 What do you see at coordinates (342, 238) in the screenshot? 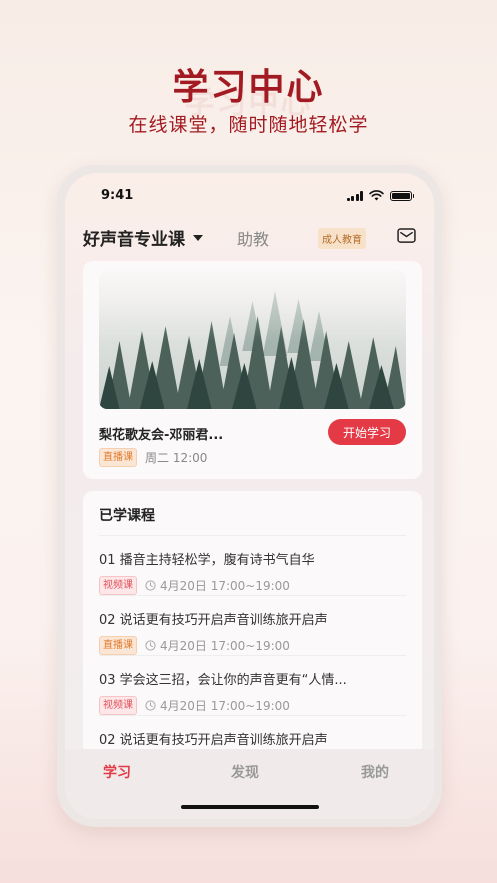
I see `category-badge: 成人教育` at bounding box center [342, 238].